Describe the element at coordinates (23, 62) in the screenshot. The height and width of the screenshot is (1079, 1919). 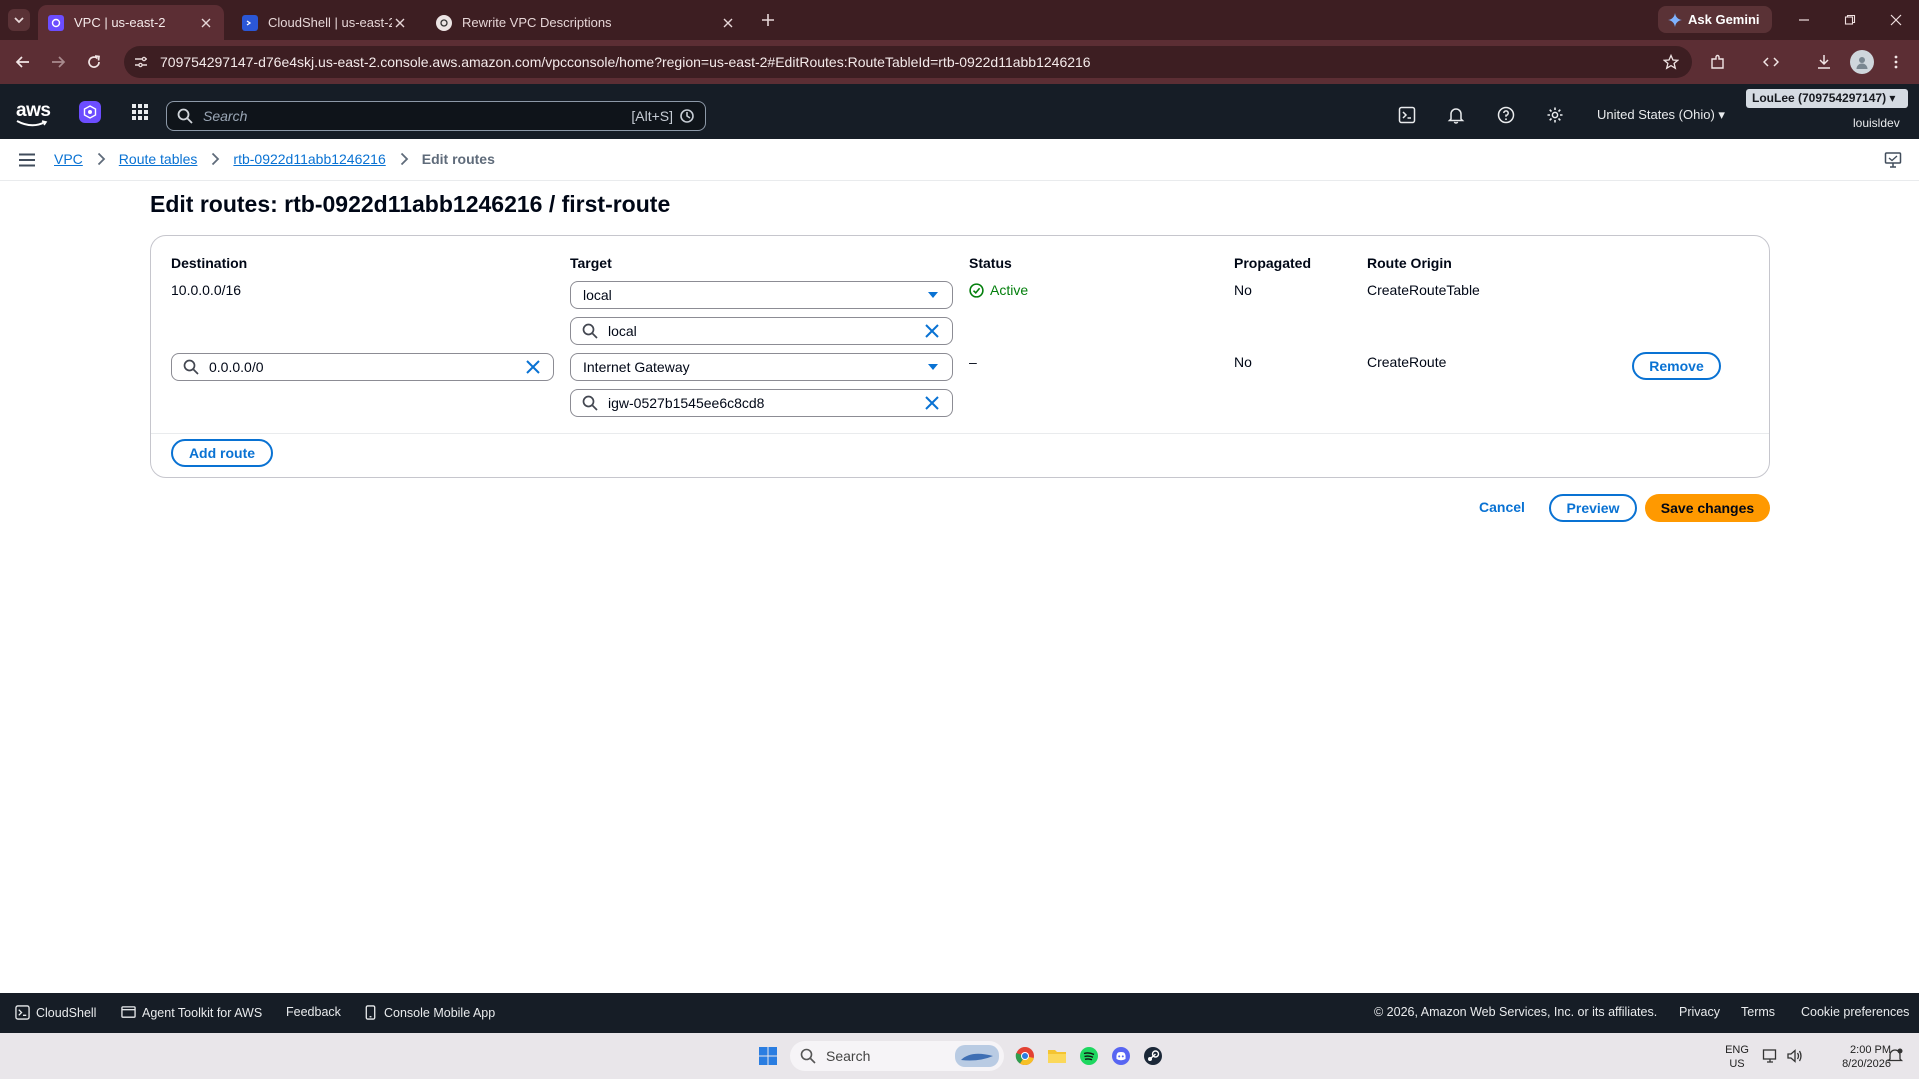
I see `back-arrow-icon` at that location.